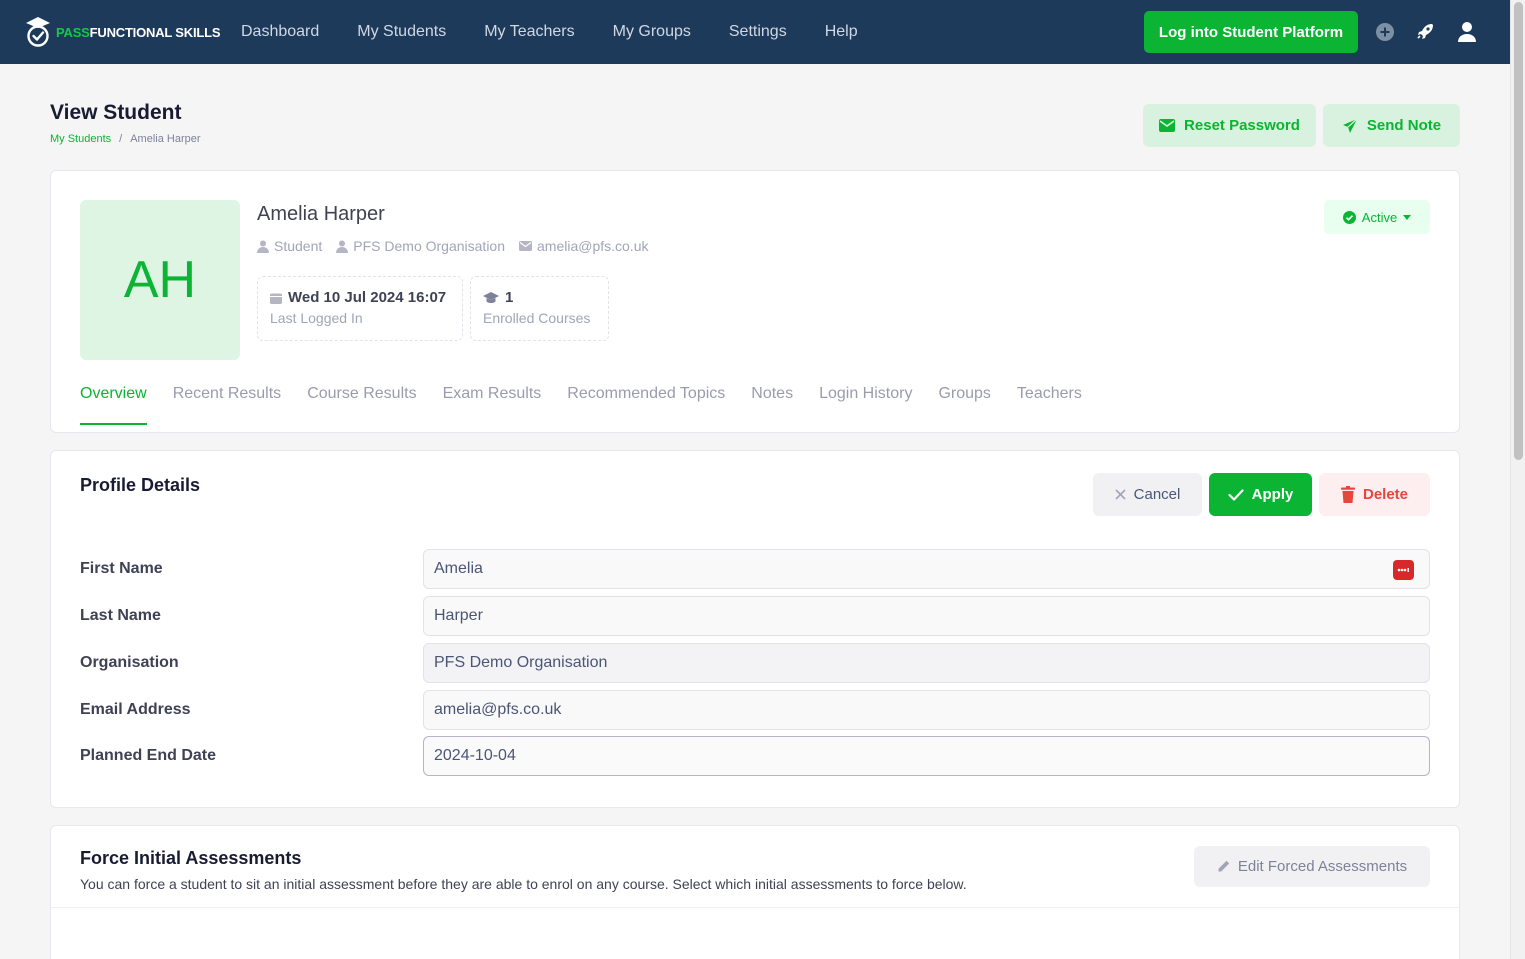 This screenshot has height=959, width=1525. What do you see at coordinates (1349, 217) in the screenshot?
I see `check-circle-icon` at bounding box center [1349, 217].